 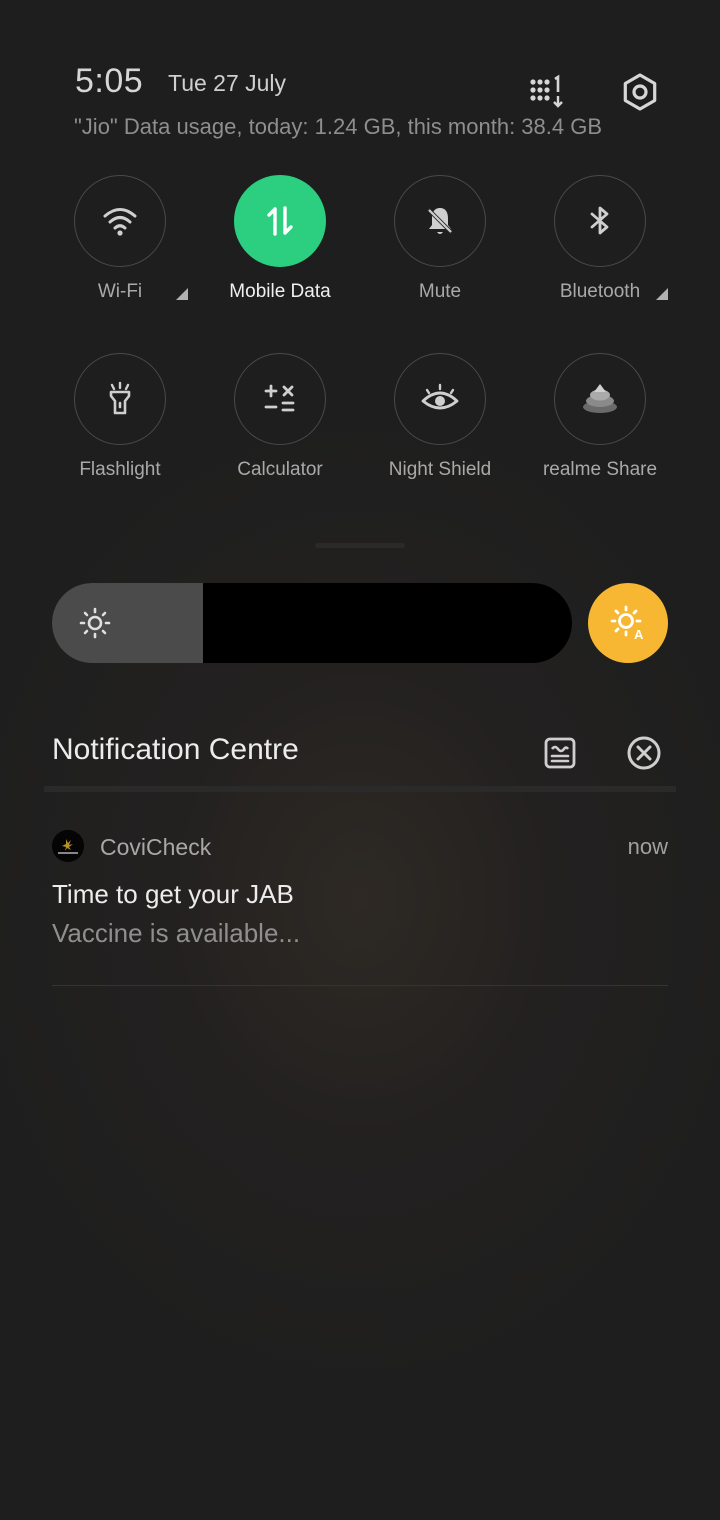 I want to click on svg-text: A, so click(x=639, y=634).